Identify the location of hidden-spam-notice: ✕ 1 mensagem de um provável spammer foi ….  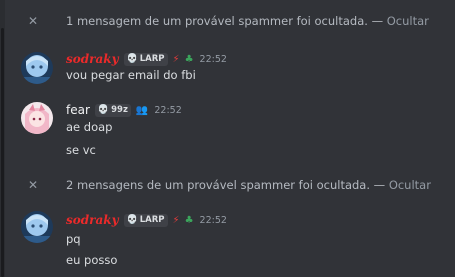
(230, 21).